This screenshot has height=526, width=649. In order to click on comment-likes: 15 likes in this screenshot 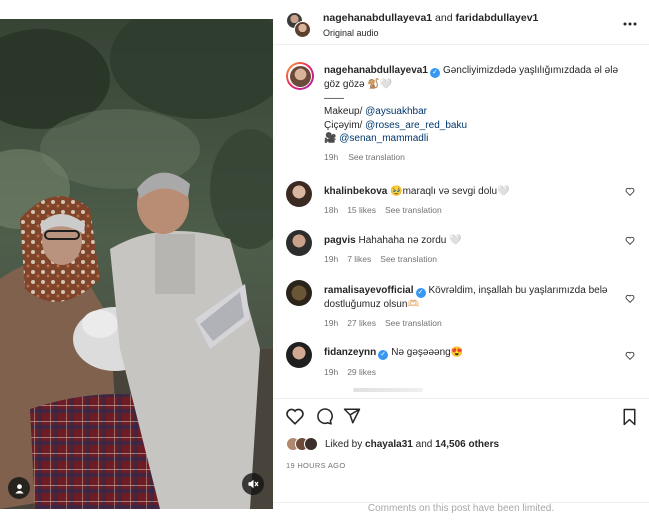, I will do `click(361, 210)`.